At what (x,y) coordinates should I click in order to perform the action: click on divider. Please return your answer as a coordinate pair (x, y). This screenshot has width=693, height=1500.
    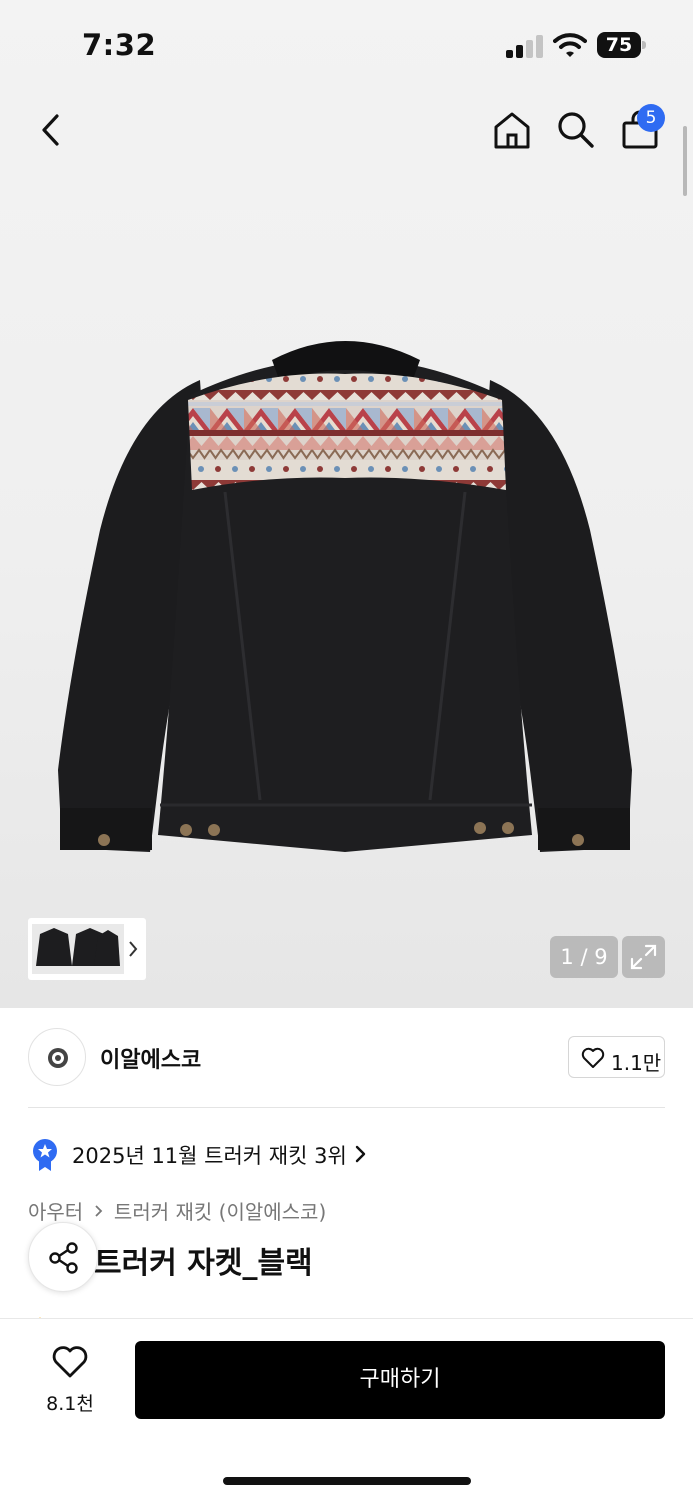
    Looking at the image, I should click on (346, 1107).